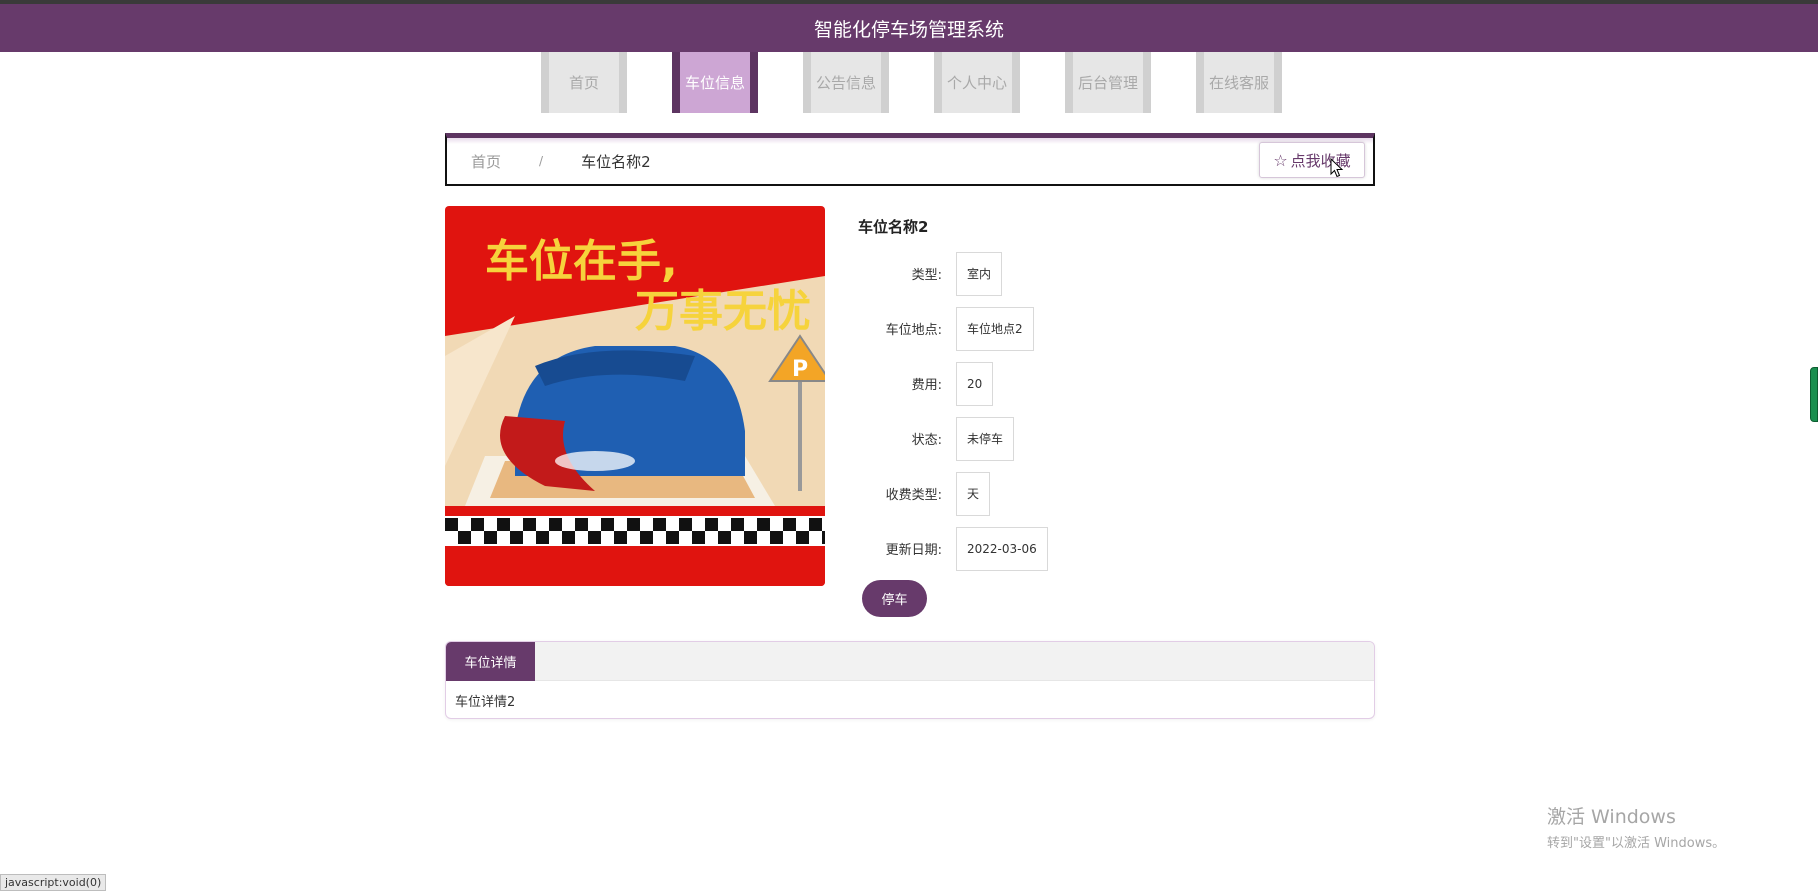 Image resolution: width=1818 pixels, height=891 pixels. What do you see at coordinates (975, 383) in the screenshot?
I see `field-value: 20` at bounding box center [975, 383].